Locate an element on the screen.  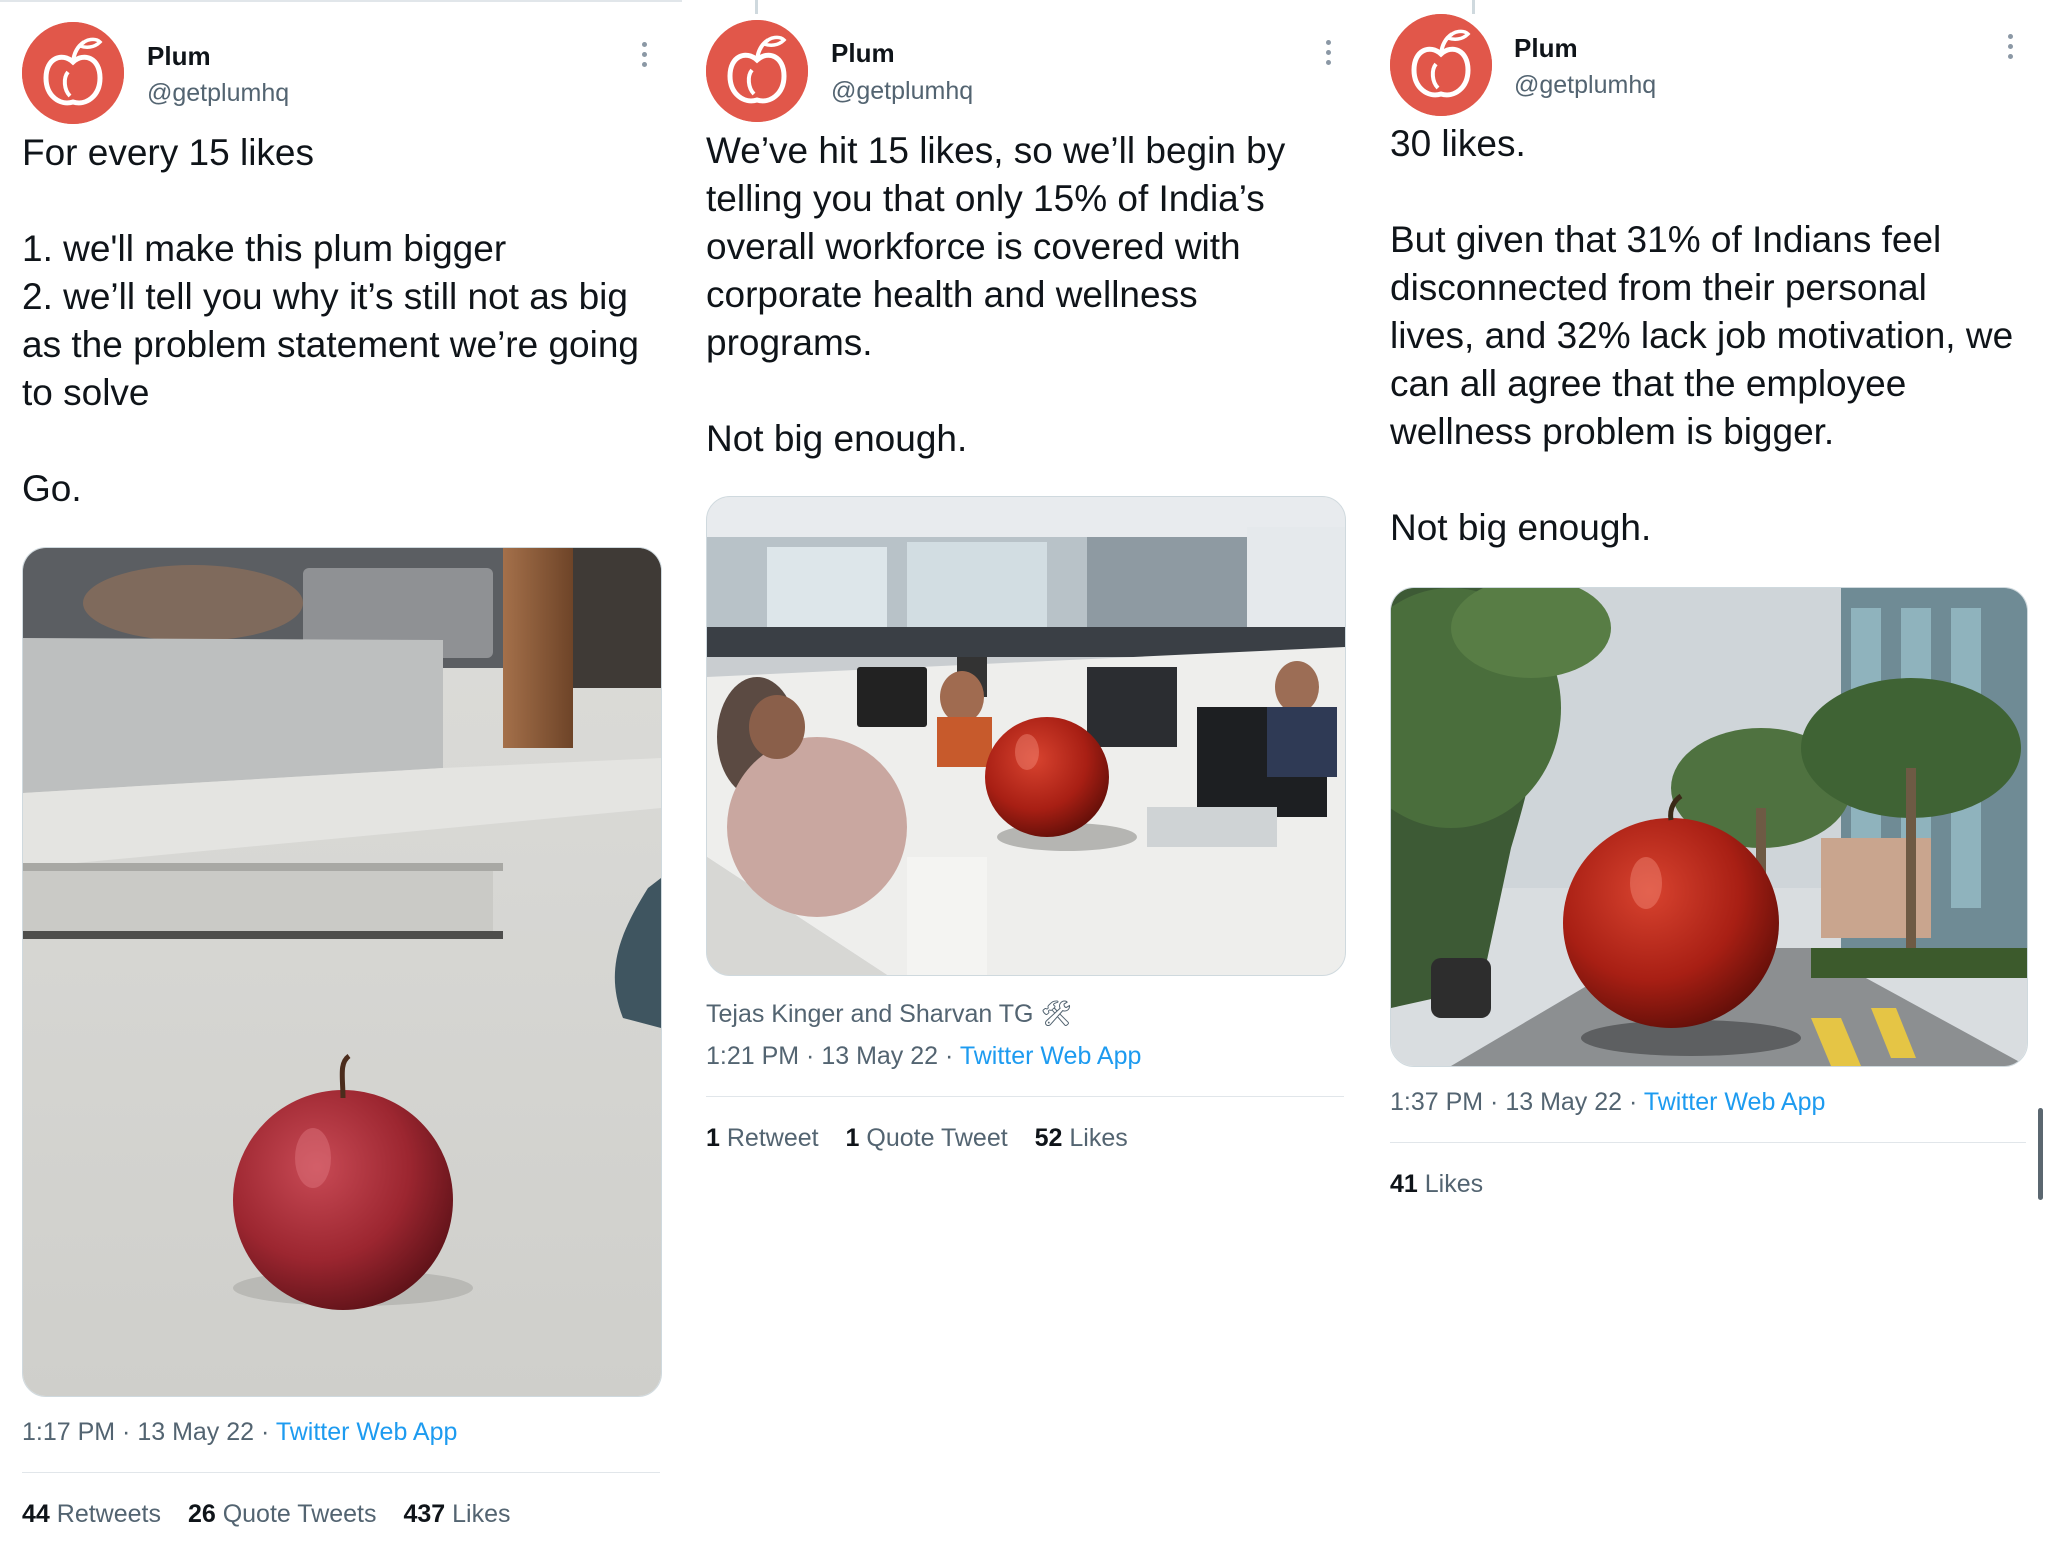
tweet-timestamp: 1:21 PM · 13 May 22 · Twitter Web App is located at coordinates (924, 1056).